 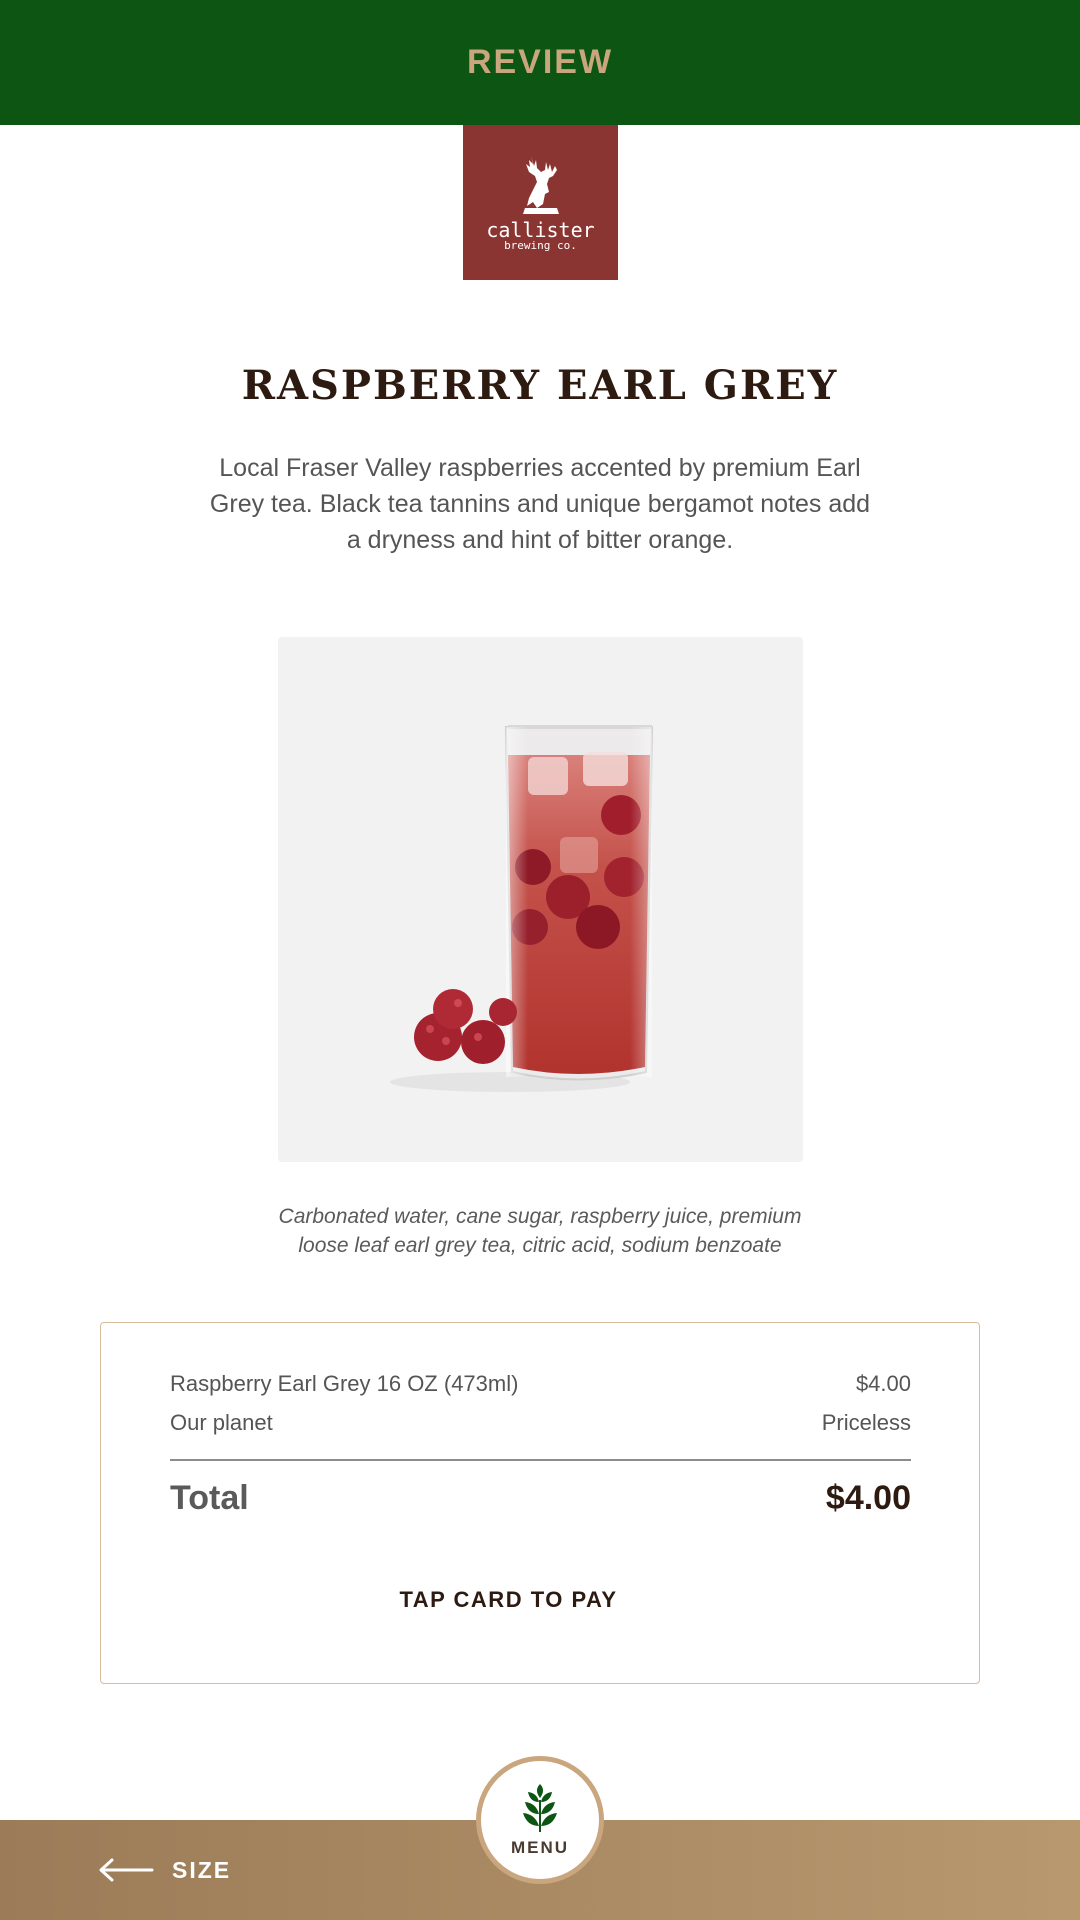 I want to click on product-title: RASPBERRY EARL GREY, so click(x=540, y=385).